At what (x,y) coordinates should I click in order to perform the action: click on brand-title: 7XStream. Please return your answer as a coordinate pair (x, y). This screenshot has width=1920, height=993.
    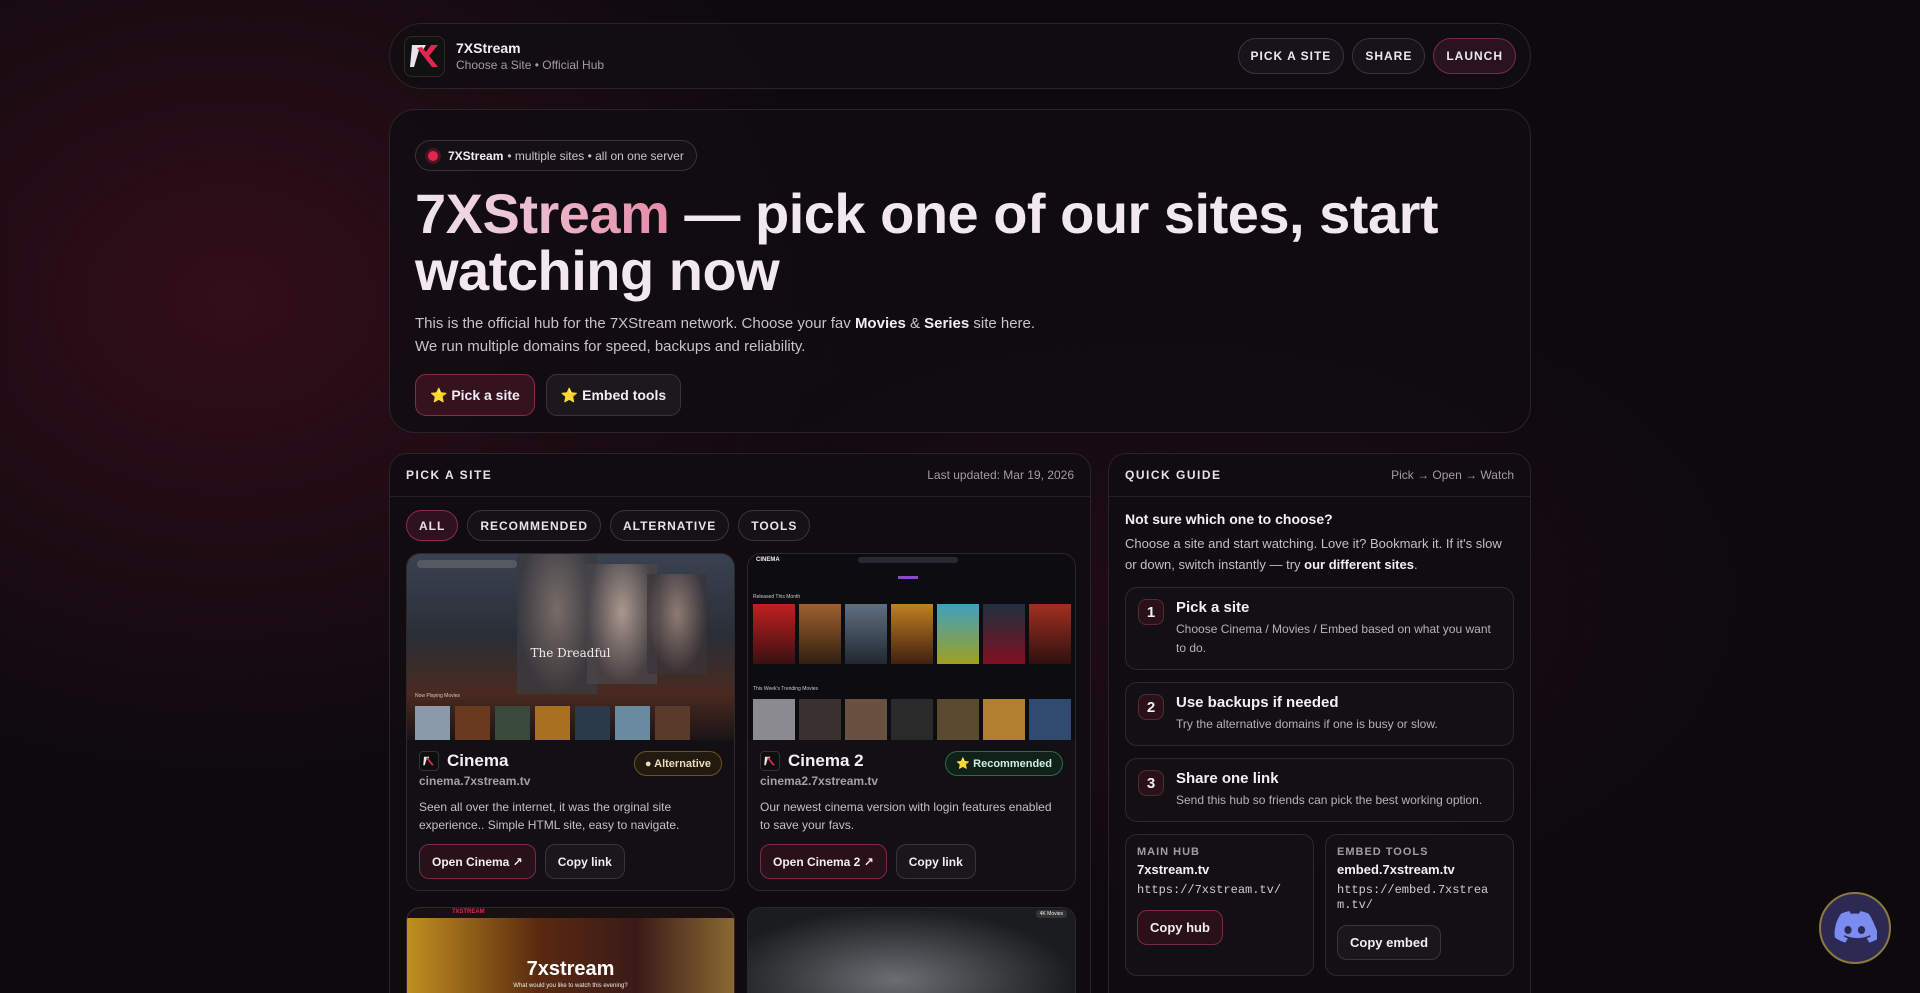
    Looking at the image, I should click on (488, 48).